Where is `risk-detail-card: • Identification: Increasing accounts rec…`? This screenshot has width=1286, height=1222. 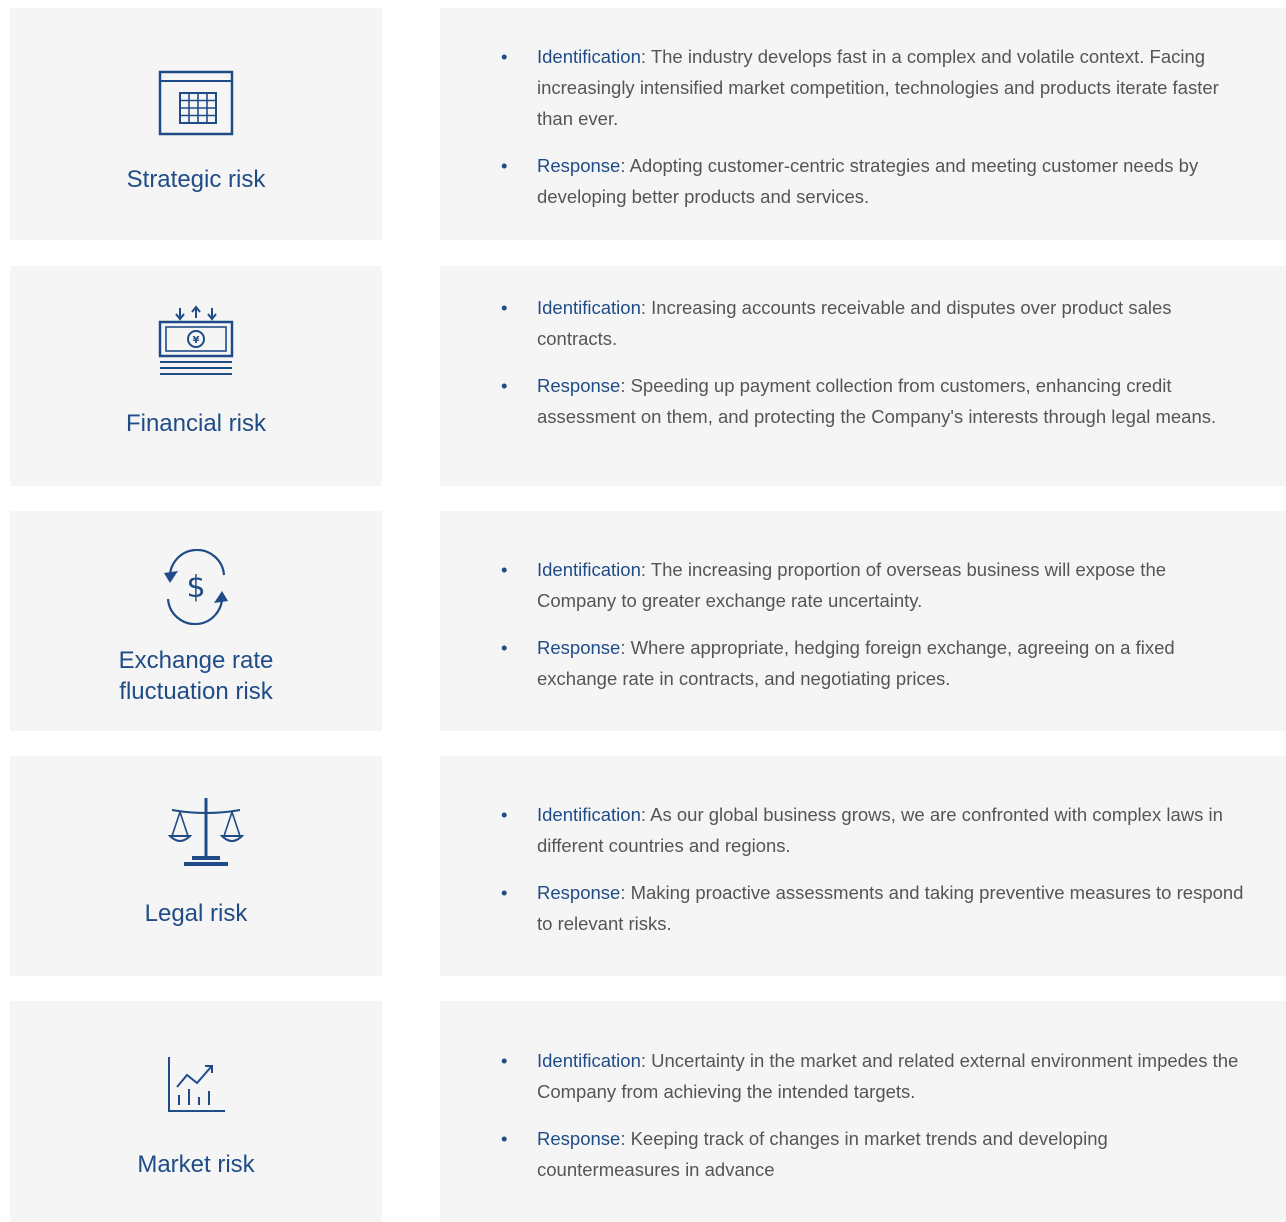 risk-detail-card: • Identification: Increasing accounts rec… is located at coordinates (863, 376).